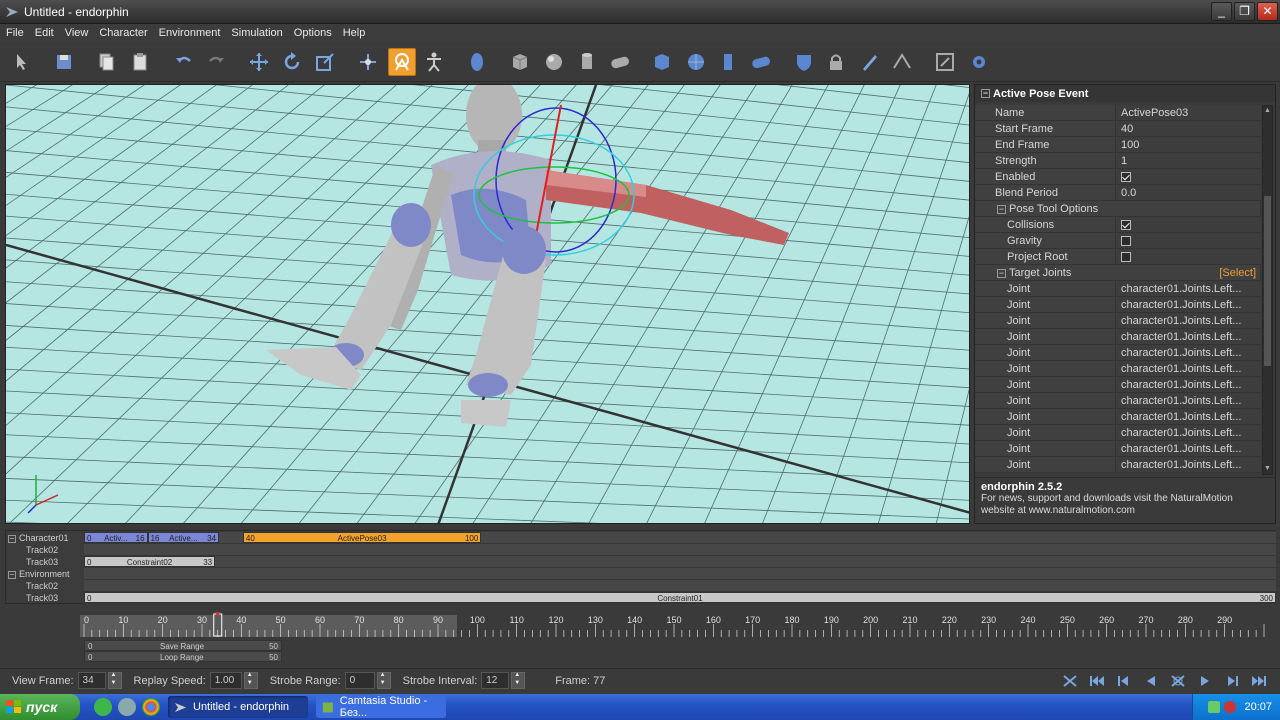 The image size is (1280, 720). Describe the element at coordinates (77, 33) in the screenshot. I see `menu-view: View` at that location.